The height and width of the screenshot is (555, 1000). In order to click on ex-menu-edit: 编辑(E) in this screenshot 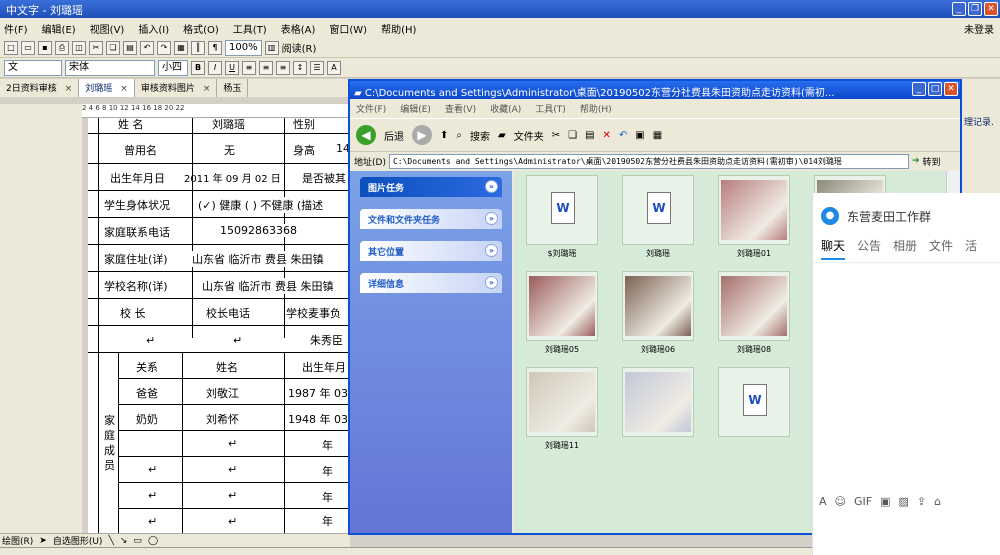, I will do `click(415, 108)`.